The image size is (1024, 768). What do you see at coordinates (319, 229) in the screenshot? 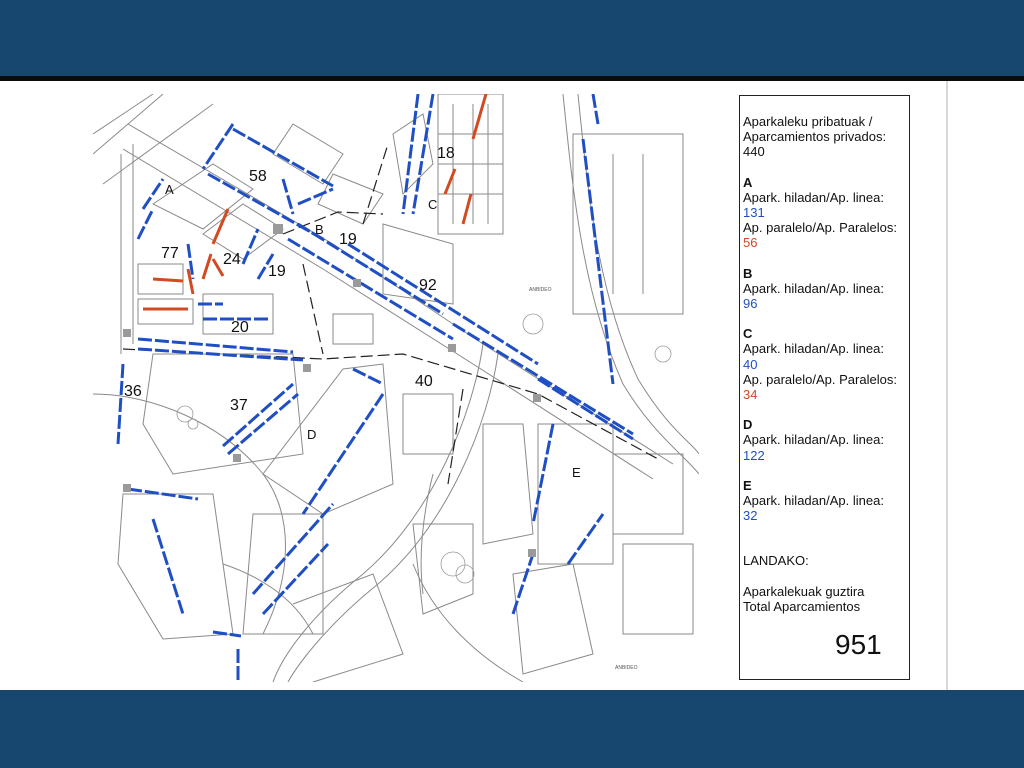
I see `zone-letter-b: B` at bounding box center [319, 229].